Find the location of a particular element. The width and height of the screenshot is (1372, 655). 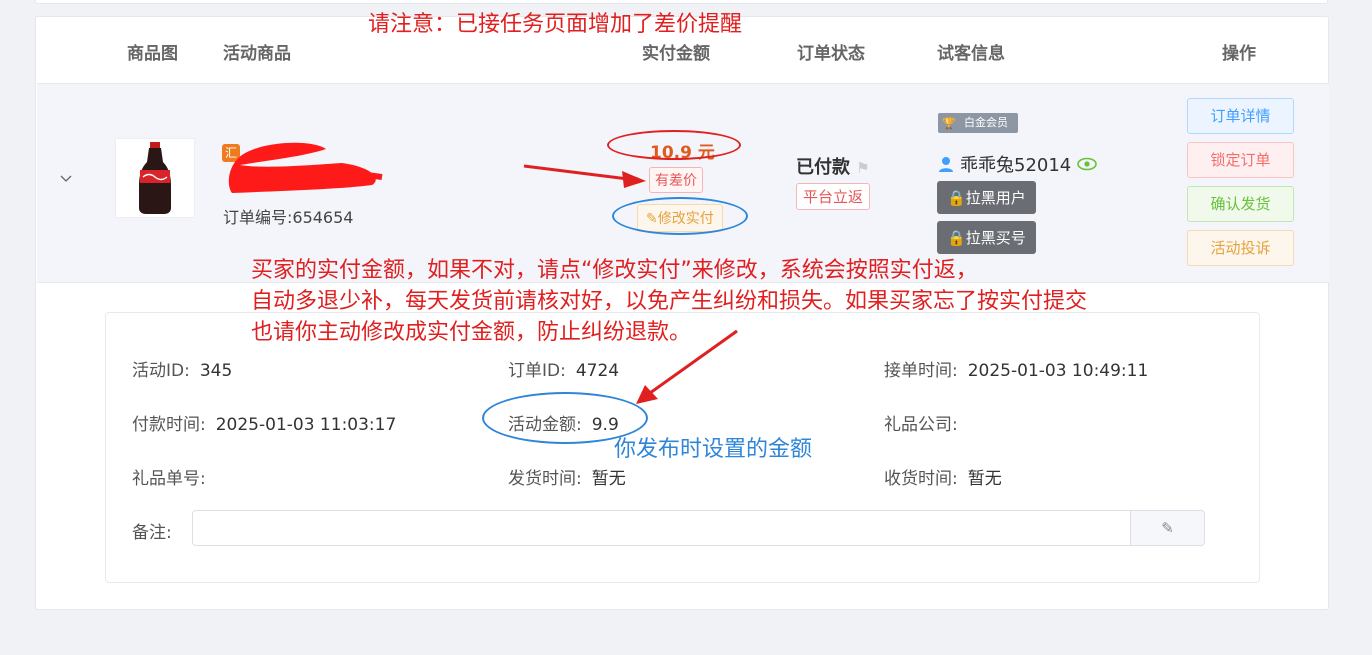

remark-label: 备注: is located at coordinates (152, 533).